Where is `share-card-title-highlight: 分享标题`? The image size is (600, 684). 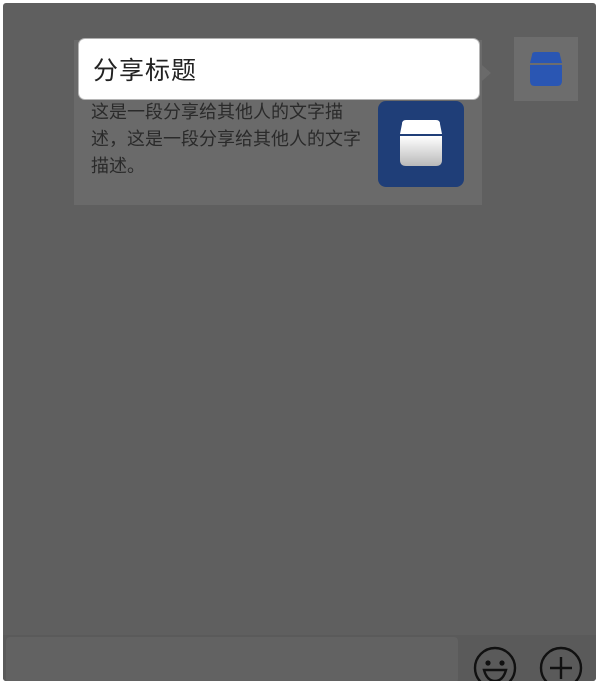
share-card-title-highlight: 分享标题 is located at coordinates (279, 69).